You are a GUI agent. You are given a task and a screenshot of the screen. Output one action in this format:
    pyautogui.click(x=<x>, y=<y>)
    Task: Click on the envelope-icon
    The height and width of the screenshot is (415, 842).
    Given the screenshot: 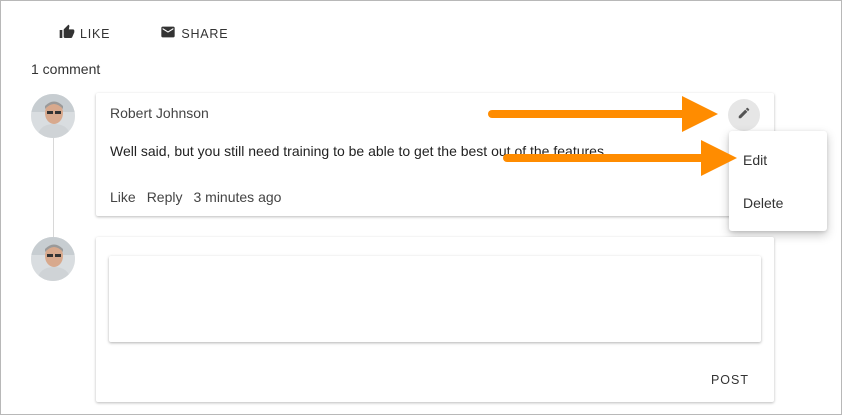 What is the action you would take?
    pyautogui.click(x=168, y=33)
    